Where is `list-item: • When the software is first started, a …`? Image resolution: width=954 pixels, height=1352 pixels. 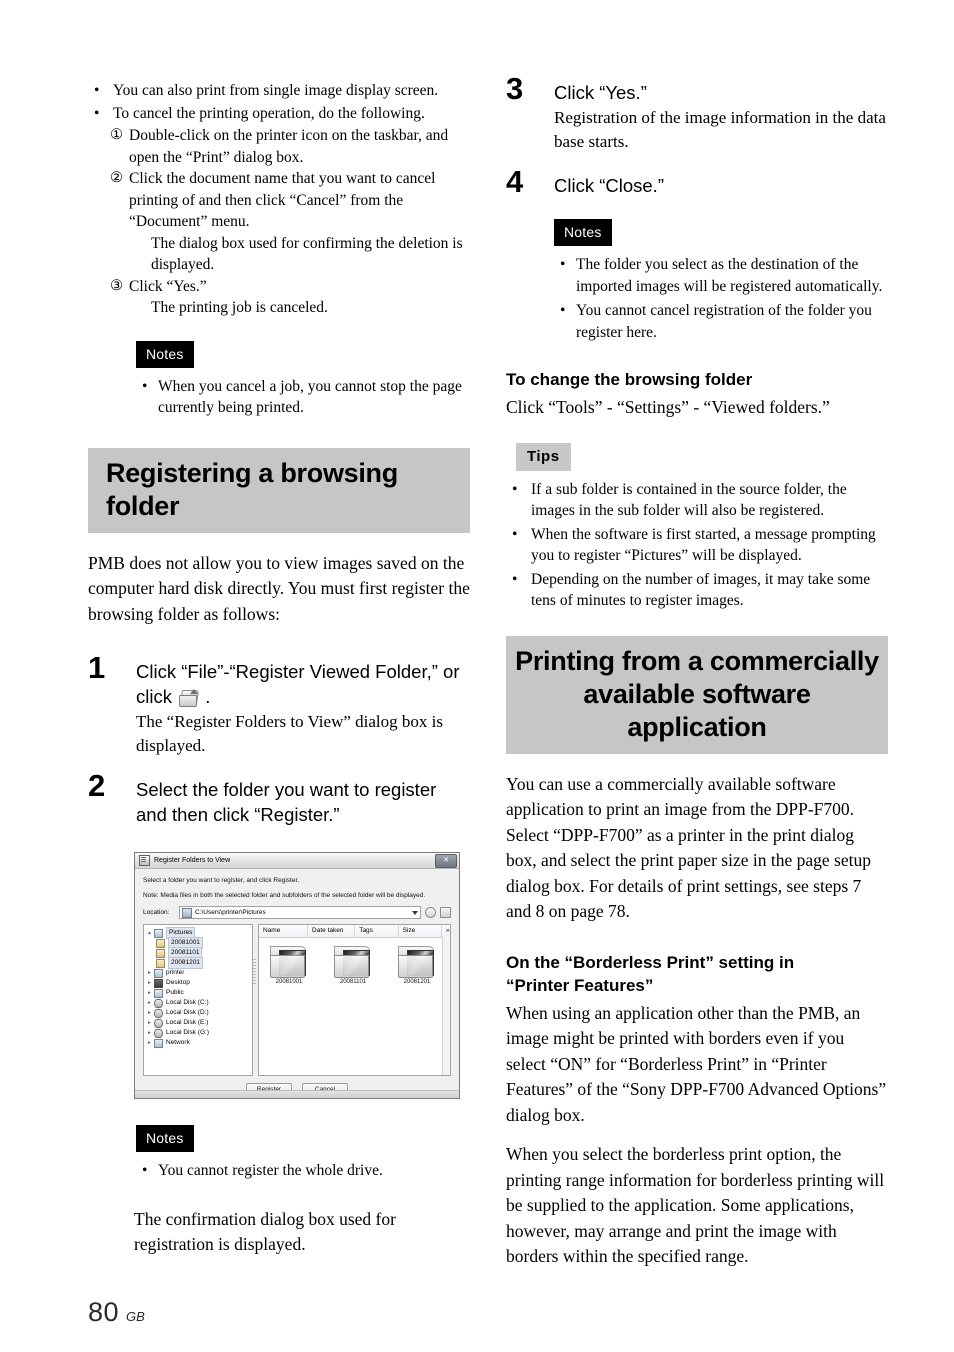
list-item: • When the software is first started, a … is located at coordinates (697, 545).